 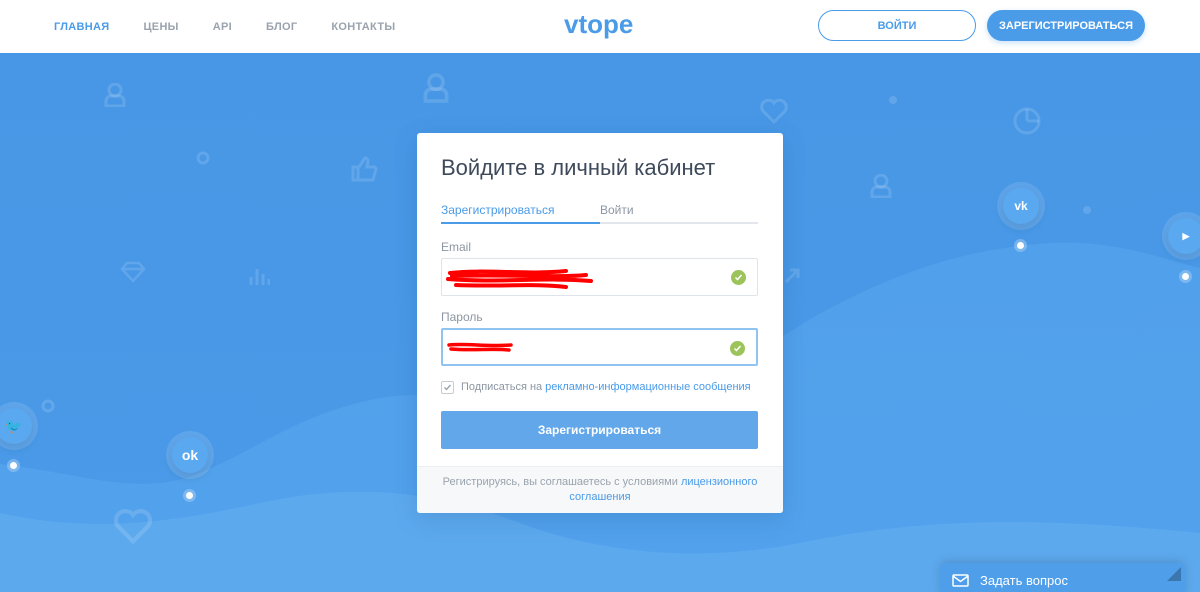 What do you see at coordinates (462, 317) in the screenshot?
I see `password-label: Пароль` at bounding box center [462, 317].